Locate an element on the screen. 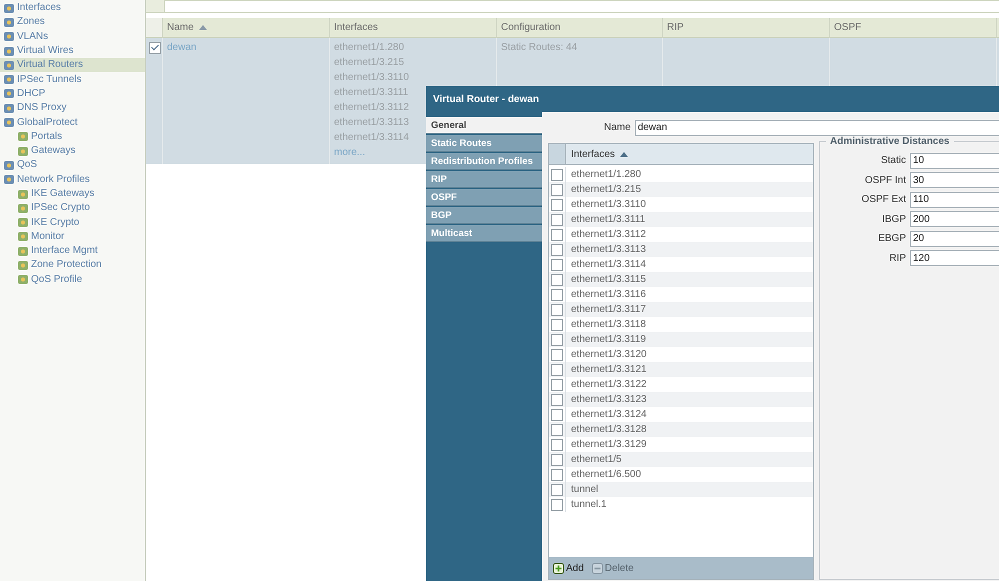 This screenshot has height=581, width=999. tree-item: IKE Crypto is located at coordinates (72, 222).